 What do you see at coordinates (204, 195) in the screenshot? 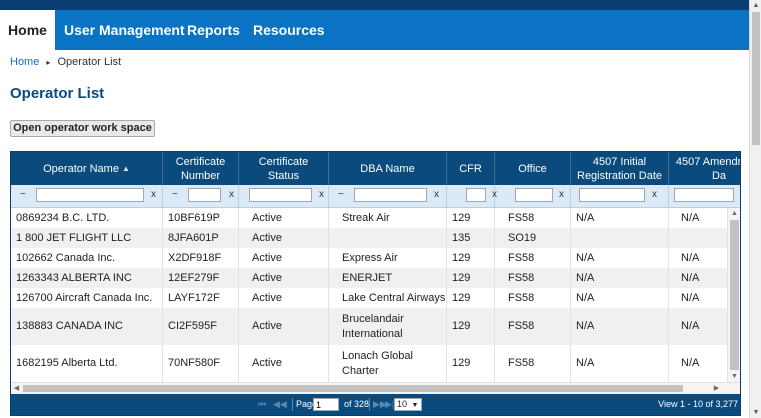
I see `filter-certificate-number-input` at bounding box center [204, 195].